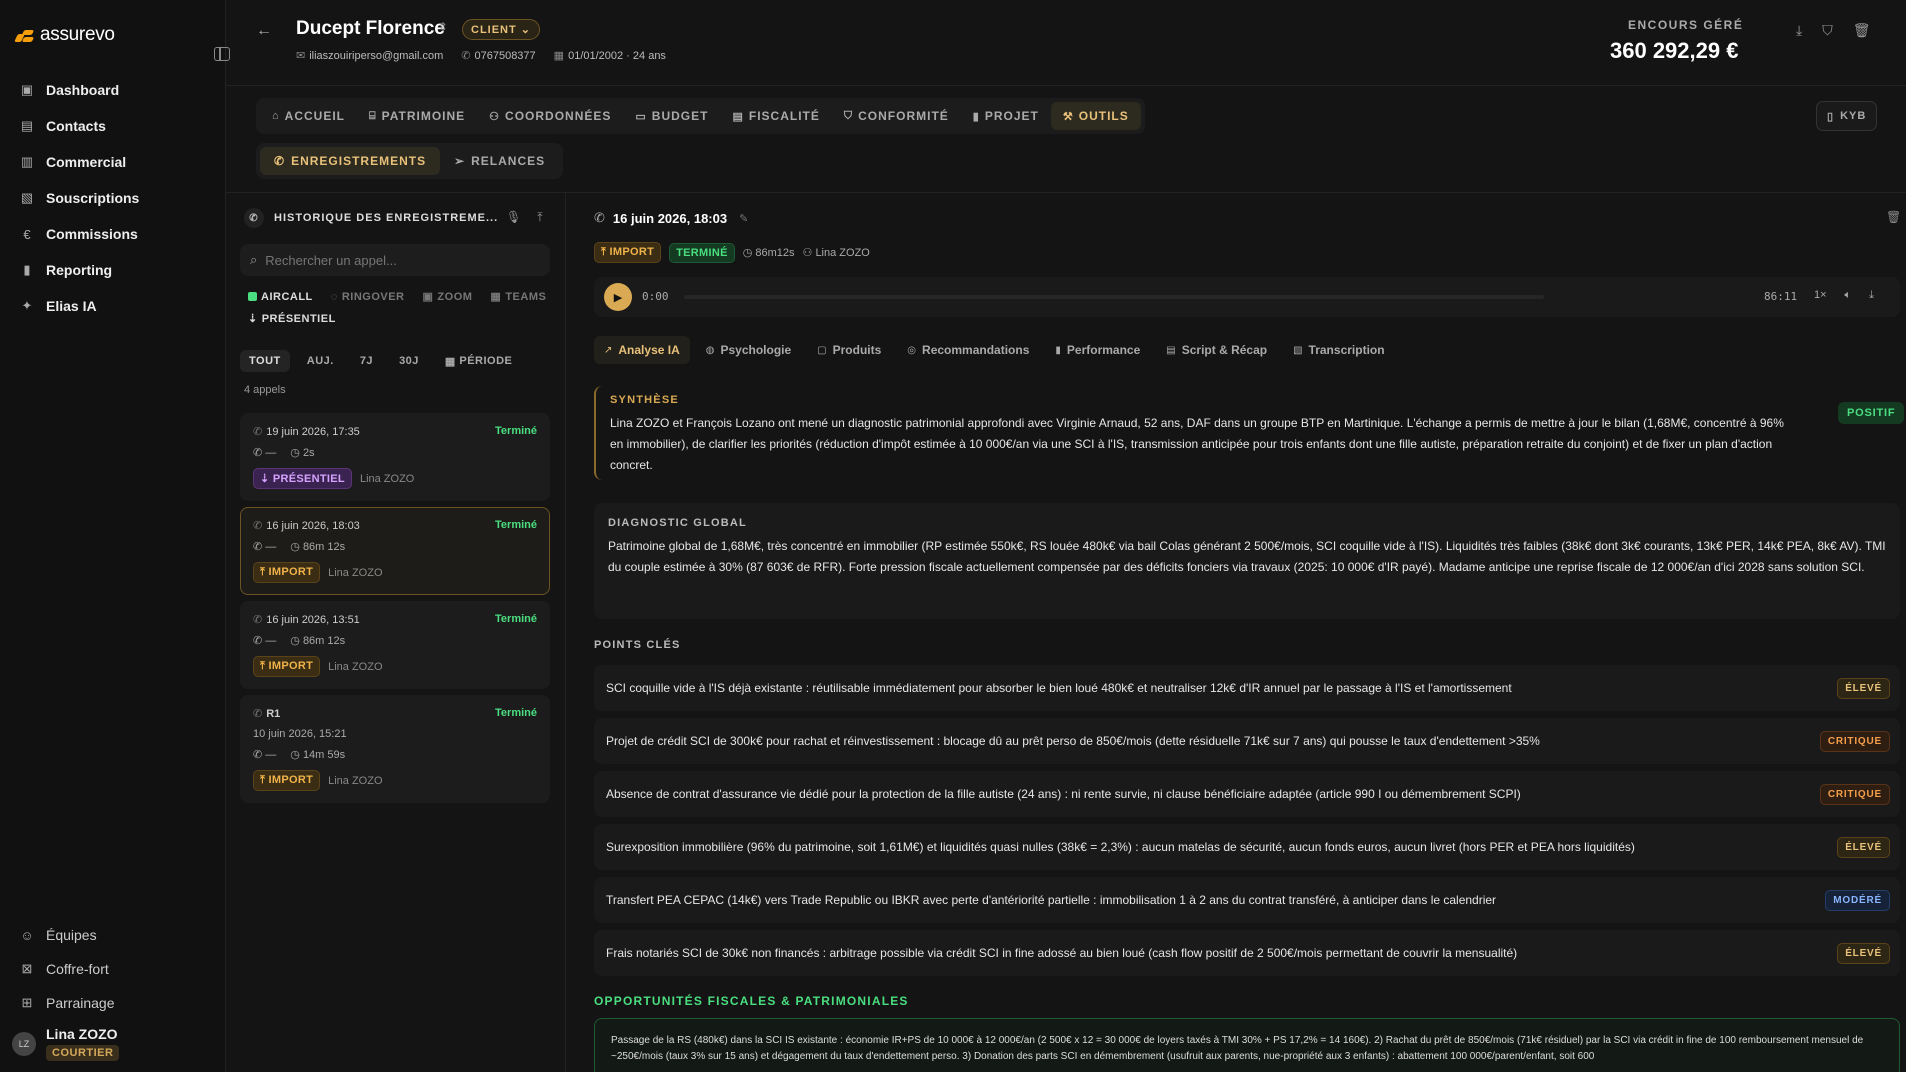 The image size is (1906, 1072). I want to click on call-status: Terminé, so click(516, 431).